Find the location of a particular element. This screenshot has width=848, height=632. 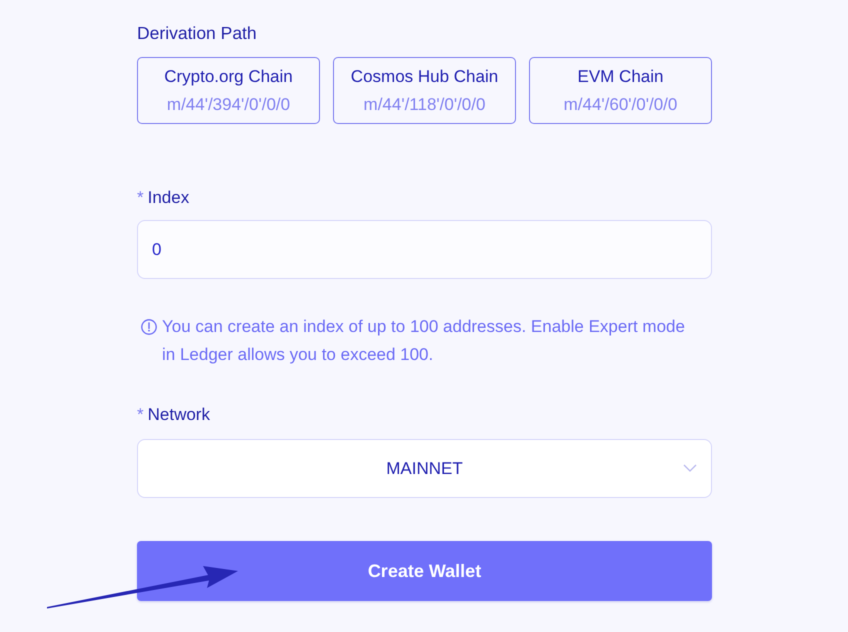

chain-name: Crypto.org Chain is located at coordinates (228, 77).